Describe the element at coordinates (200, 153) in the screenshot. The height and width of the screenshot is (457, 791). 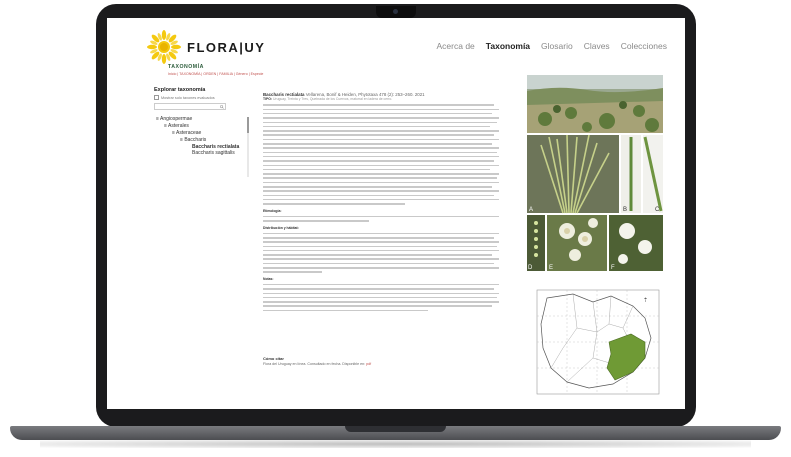
I see `tree-item-sagittalis: Baccharis sagittalis` at that location.